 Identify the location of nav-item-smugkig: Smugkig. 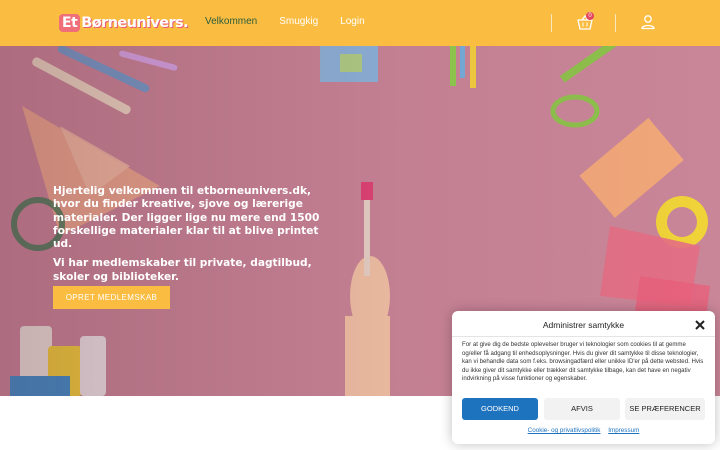
(298, 21).